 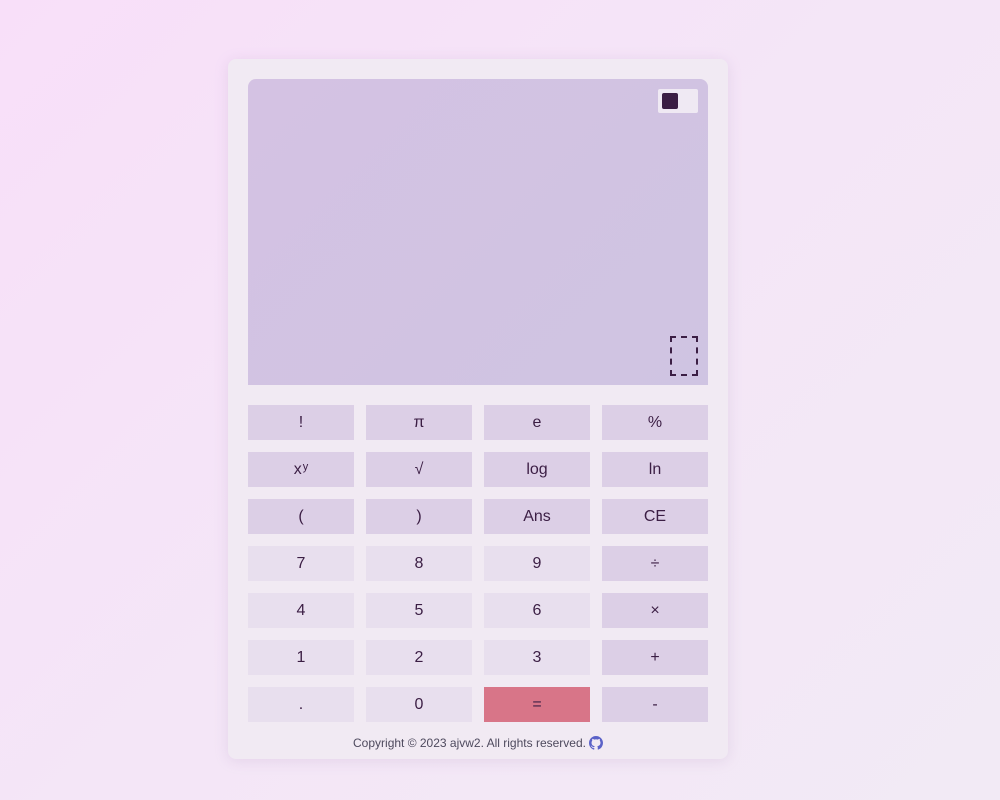 I want to click on sqrt-button: √, so click(x=419, y=469).